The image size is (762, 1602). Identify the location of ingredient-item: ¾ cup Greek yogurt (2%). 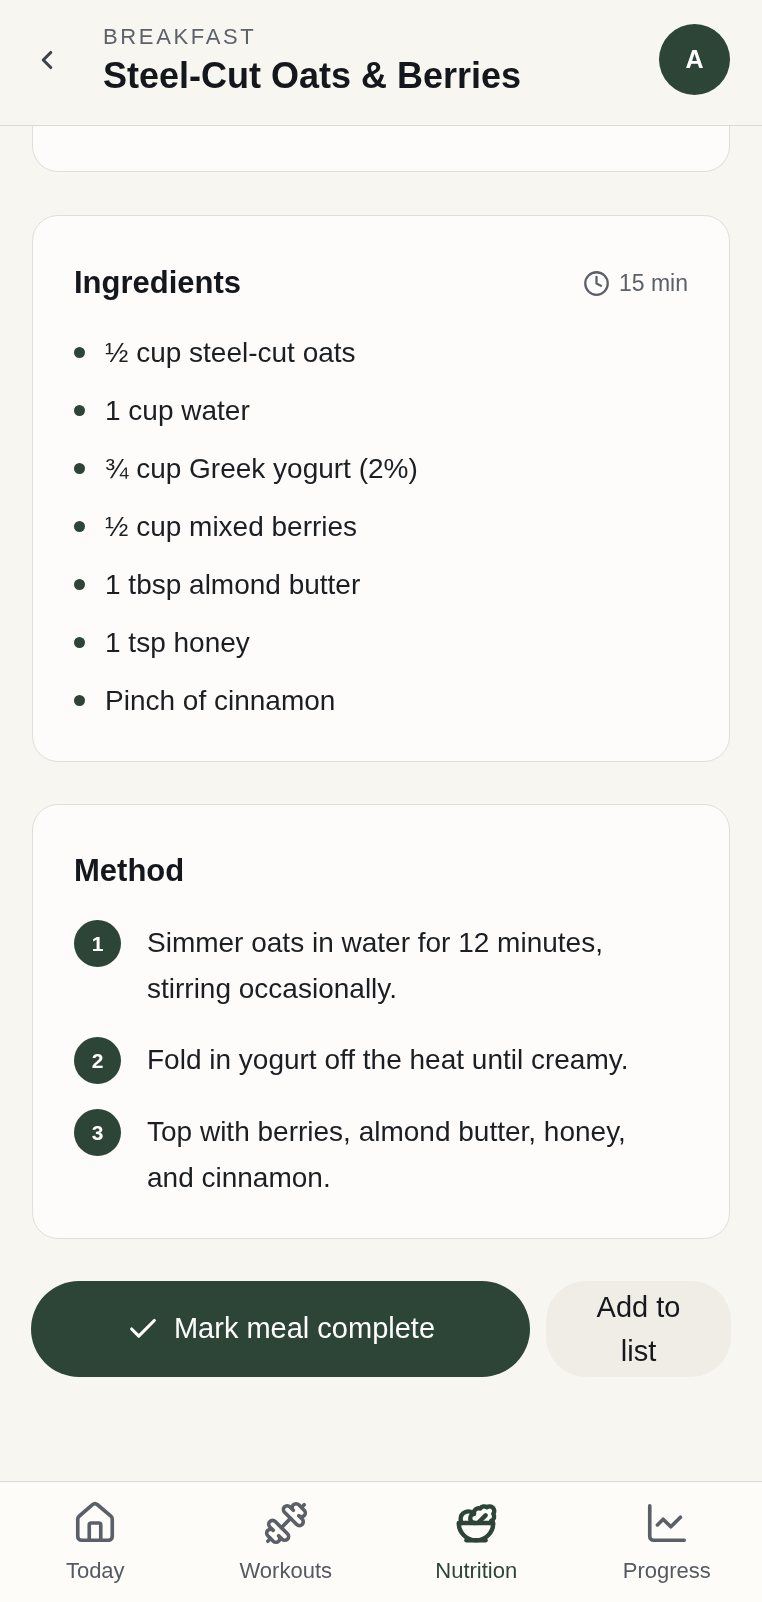
(261, 469).